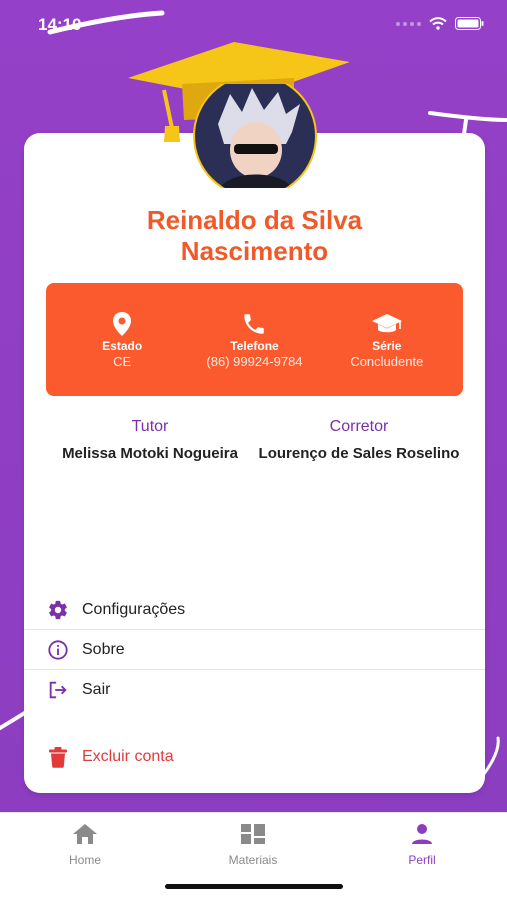 The height and width of the screenshot is (900, 507). What do you see at coordinates (58, 690) in the screenshot?
I see `logout-icon` at bounding box center [58, 690].